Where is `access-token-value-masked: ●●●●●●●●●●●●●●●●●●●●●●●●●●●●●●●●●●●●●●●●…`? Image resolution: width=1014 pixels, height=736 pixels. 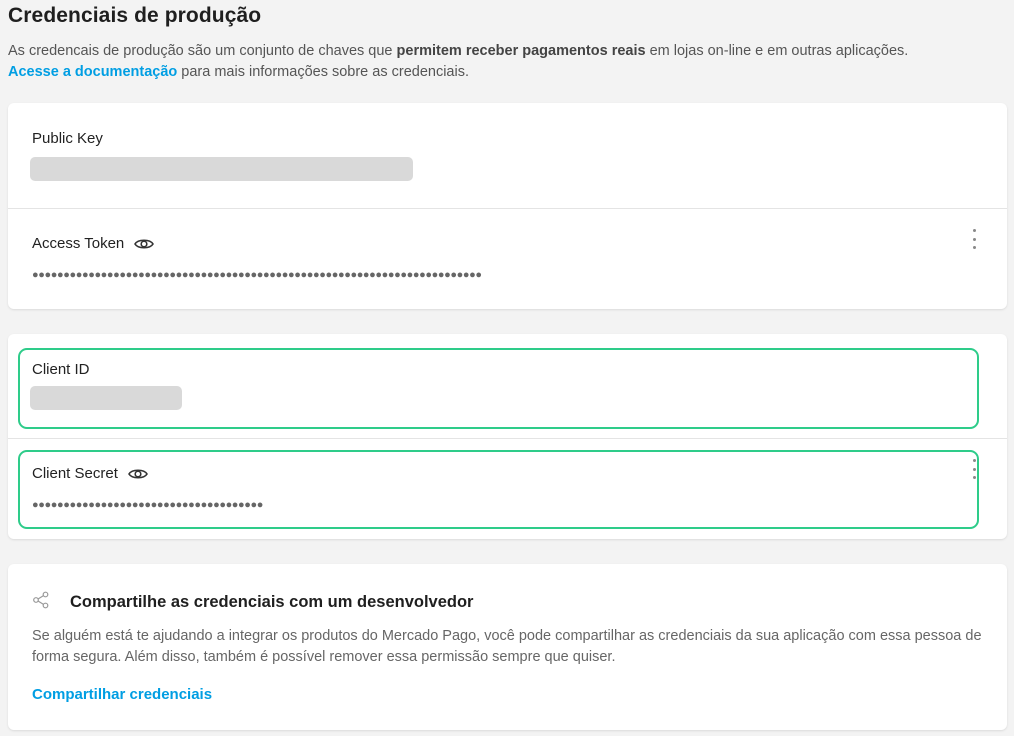
access-token-value-masked: ●●●●●●●●●●●●●●●●●●●●●●●●●●●●●●●●●●●●●●●●… is located at coordinates (357, 275).